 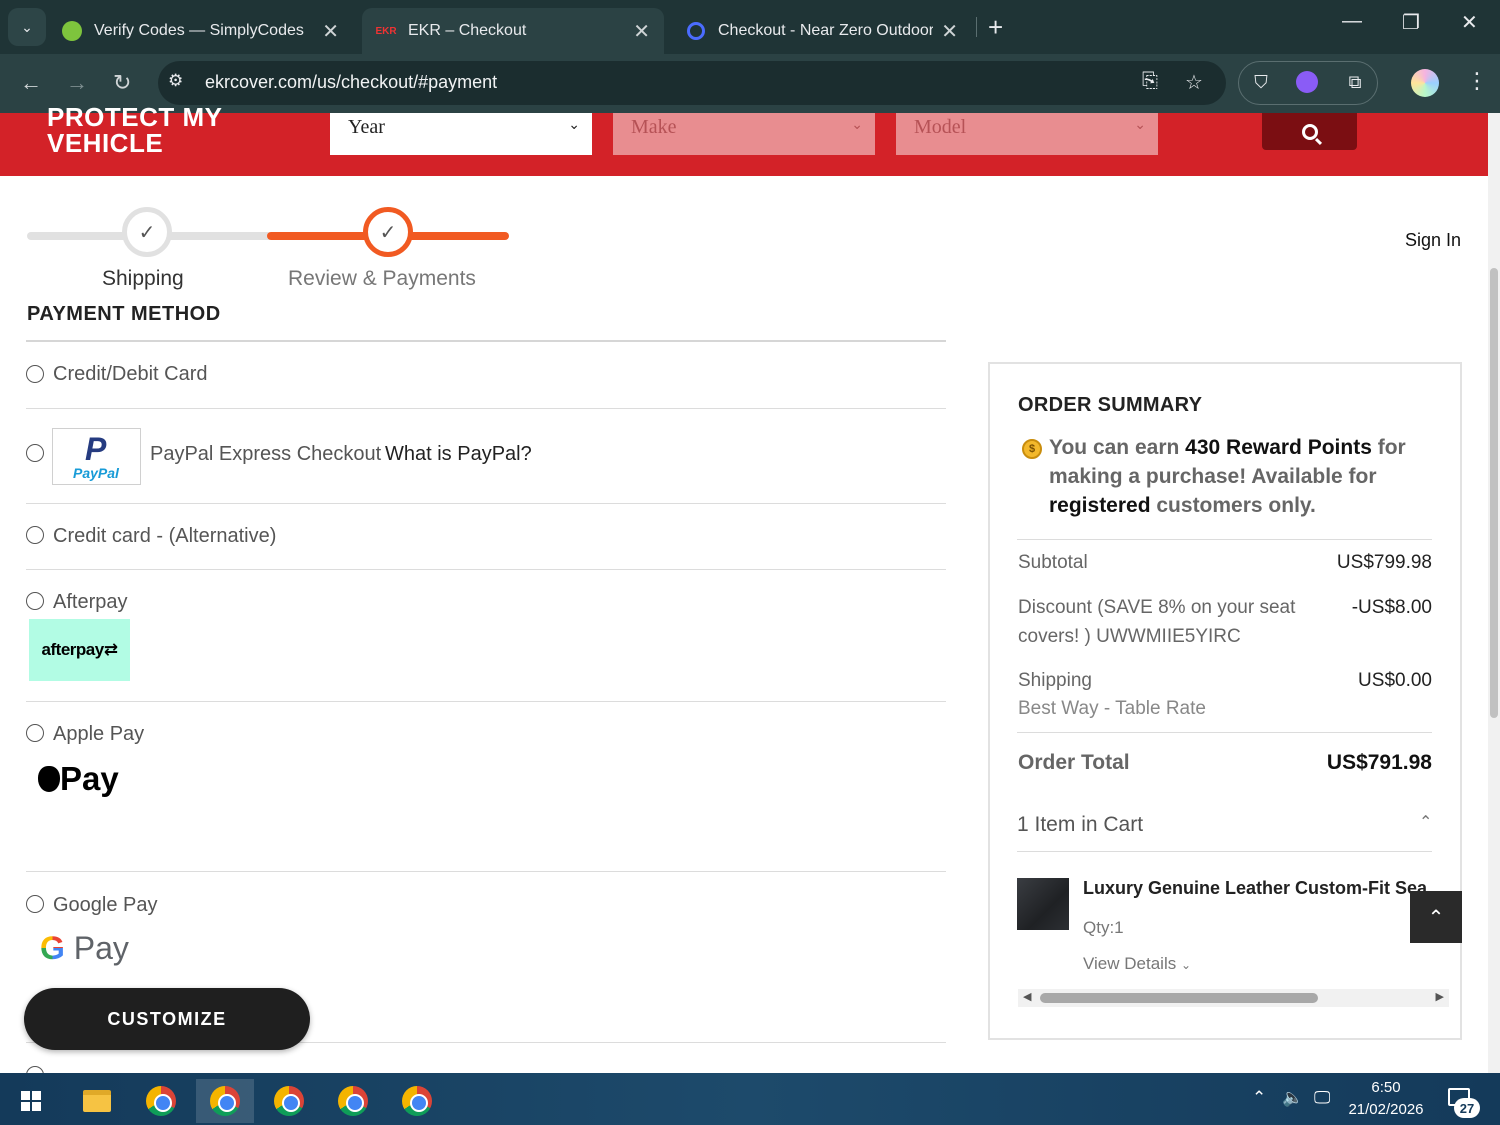 What do you see at coordinates (1110, 405) in the screenshot?
I see `order-summary-title: ORDER SUMMARY` at bounding box center [1110, 405].